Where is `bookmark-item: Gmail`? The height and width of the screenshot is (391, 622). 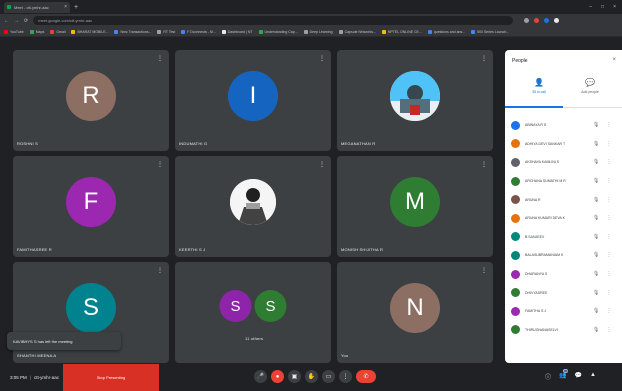 bookmark-item: Gmail is located at coordinates (57, 31).